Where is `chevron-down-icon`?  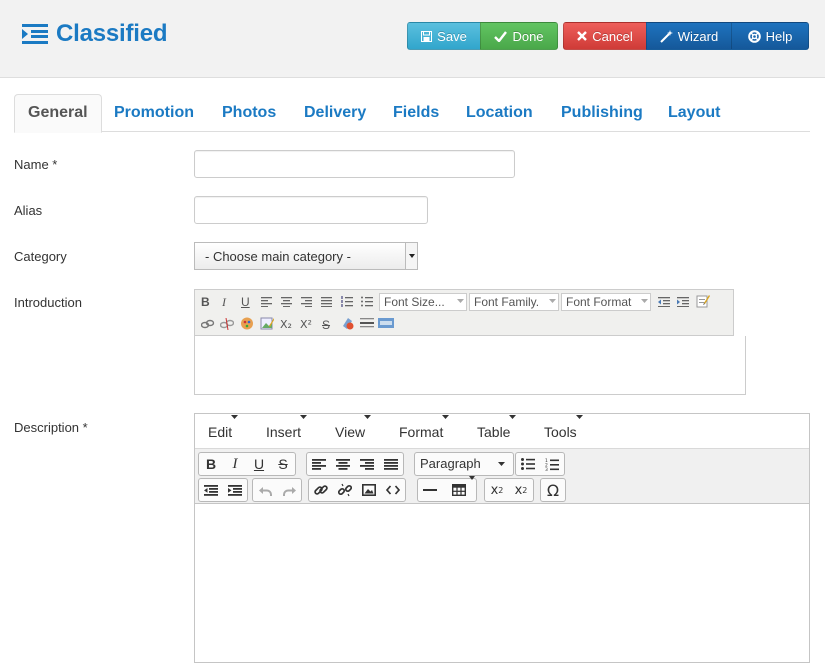
chevron-down-icon is located at coordinates (552, 301).